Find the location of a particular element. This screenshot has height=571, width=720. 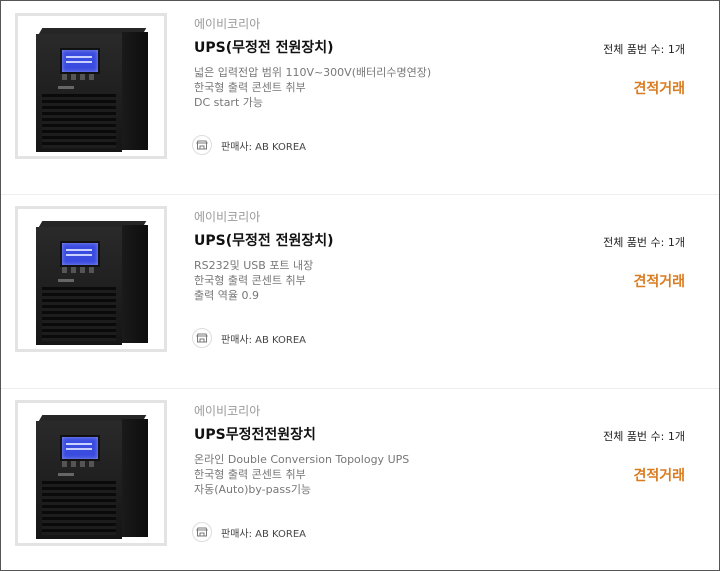

product-title: UPS무정전전원장치 is located at coordinates (255, 434).